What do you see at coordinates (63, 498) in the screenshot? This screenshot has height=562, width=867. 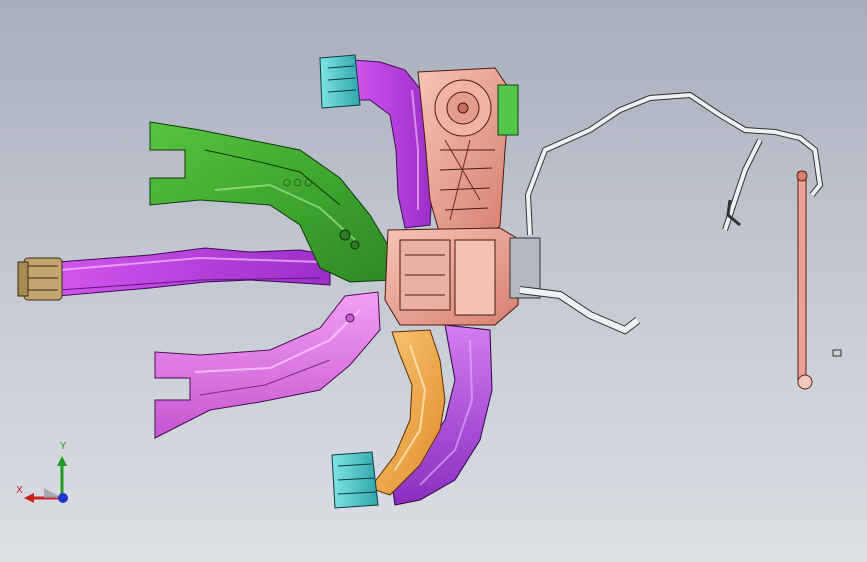 I see `z-axis-dot` at bounding box center [63, 498].